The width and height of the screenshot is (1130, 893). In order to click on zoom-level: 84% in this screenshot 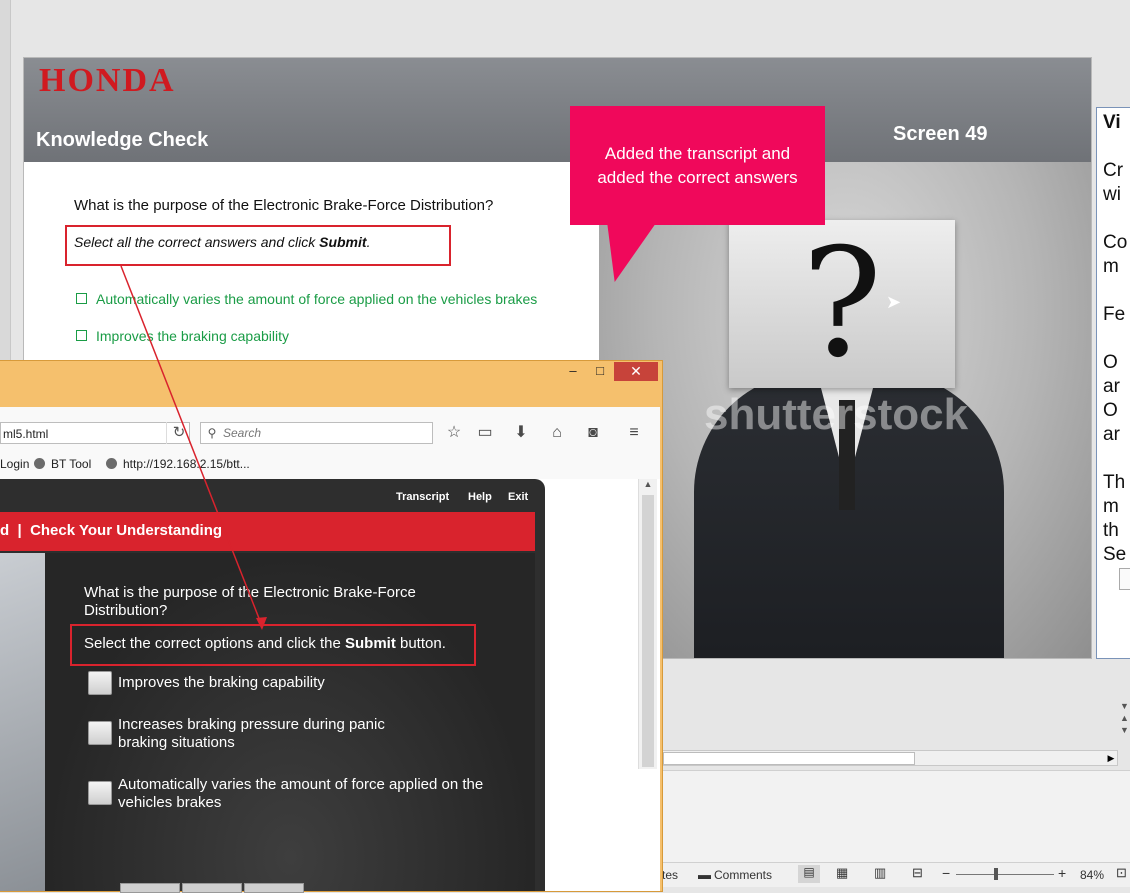, I will do `click(1092, 875)`.